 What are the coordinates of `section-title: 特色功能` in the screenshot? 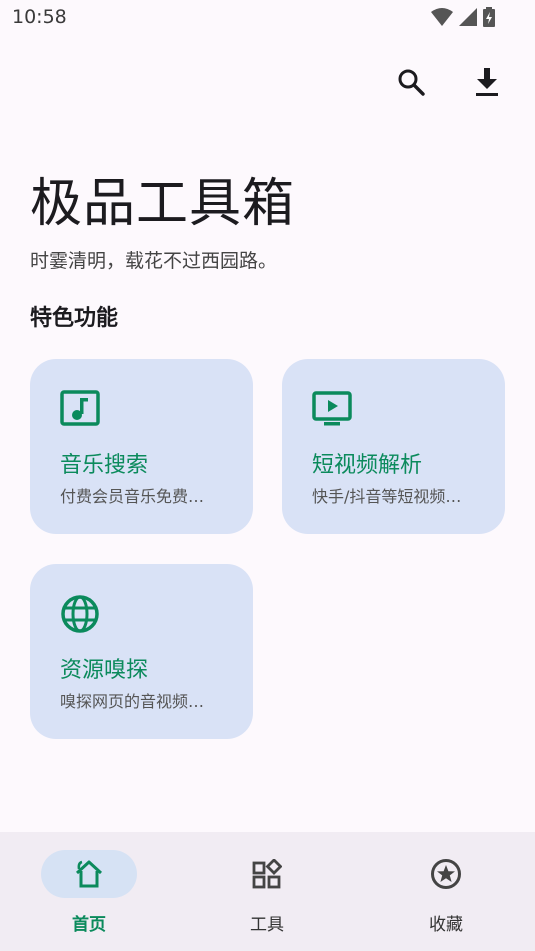 It's located at (74, 318).